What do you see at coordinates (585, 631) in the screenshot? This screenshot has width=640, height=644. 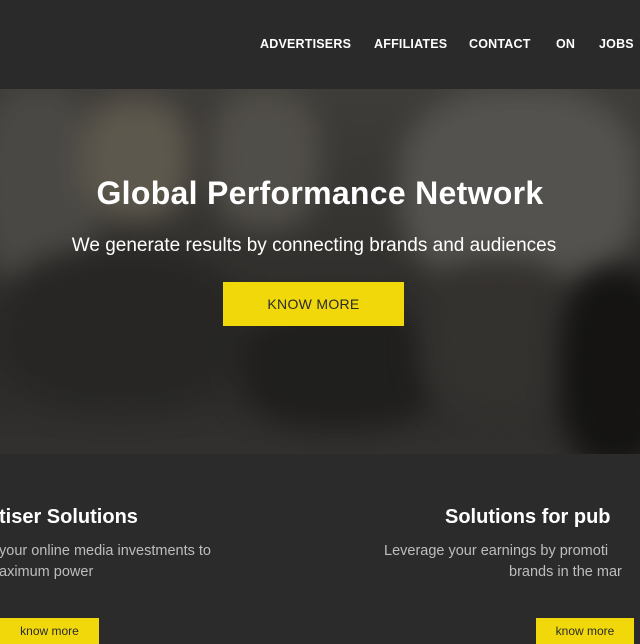 I see `publisher-know-more-button: know more` at bounding box center [585, 631].